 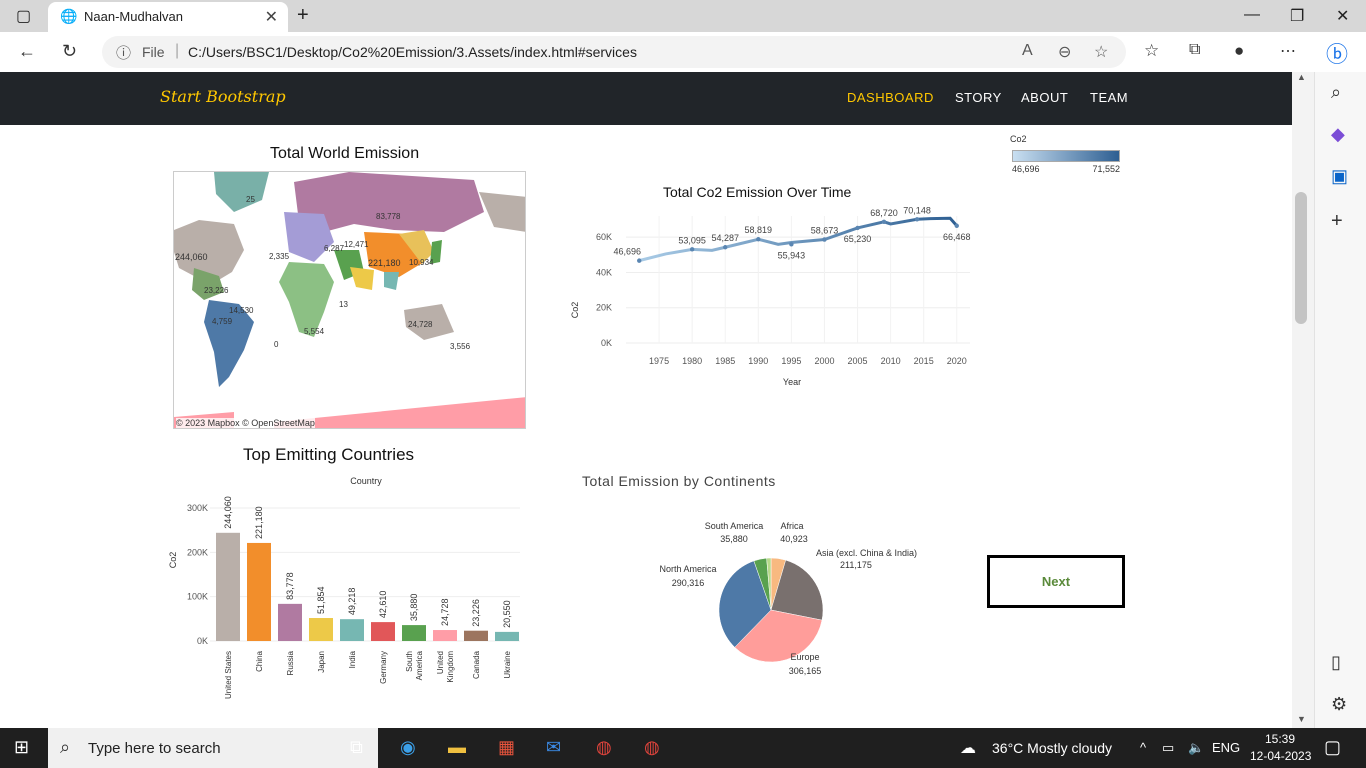 I want to click on nav-about: ABOUT, so click(x=1044, y=97).